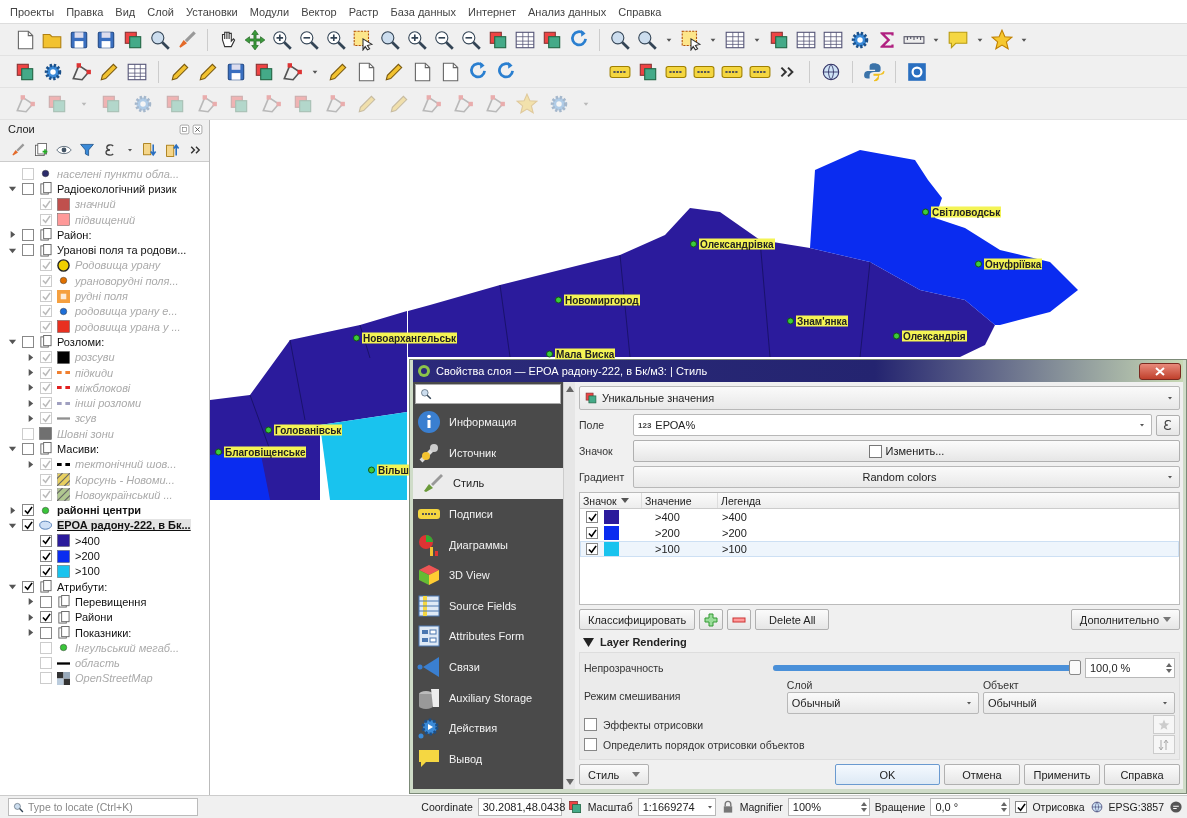  I want to click on object-blend-dropdown: Обычный, so click(1078, 702).